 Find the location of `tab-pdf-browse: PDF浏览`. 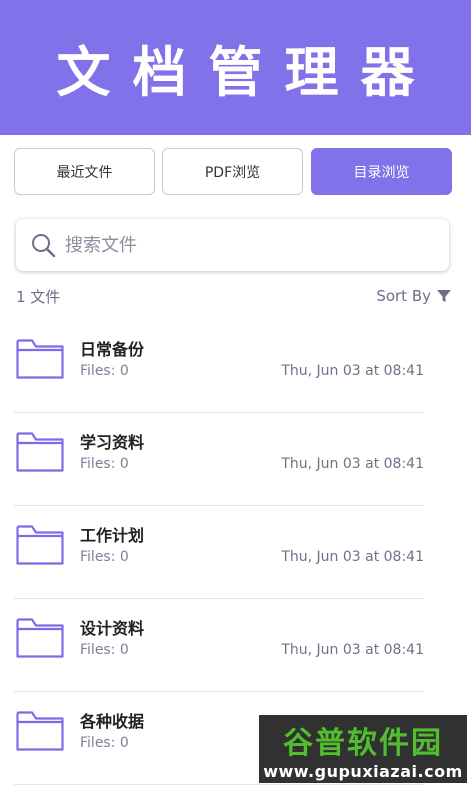

tab-pdf-browse: PDF浏览 is located at coordinates (232, 171).